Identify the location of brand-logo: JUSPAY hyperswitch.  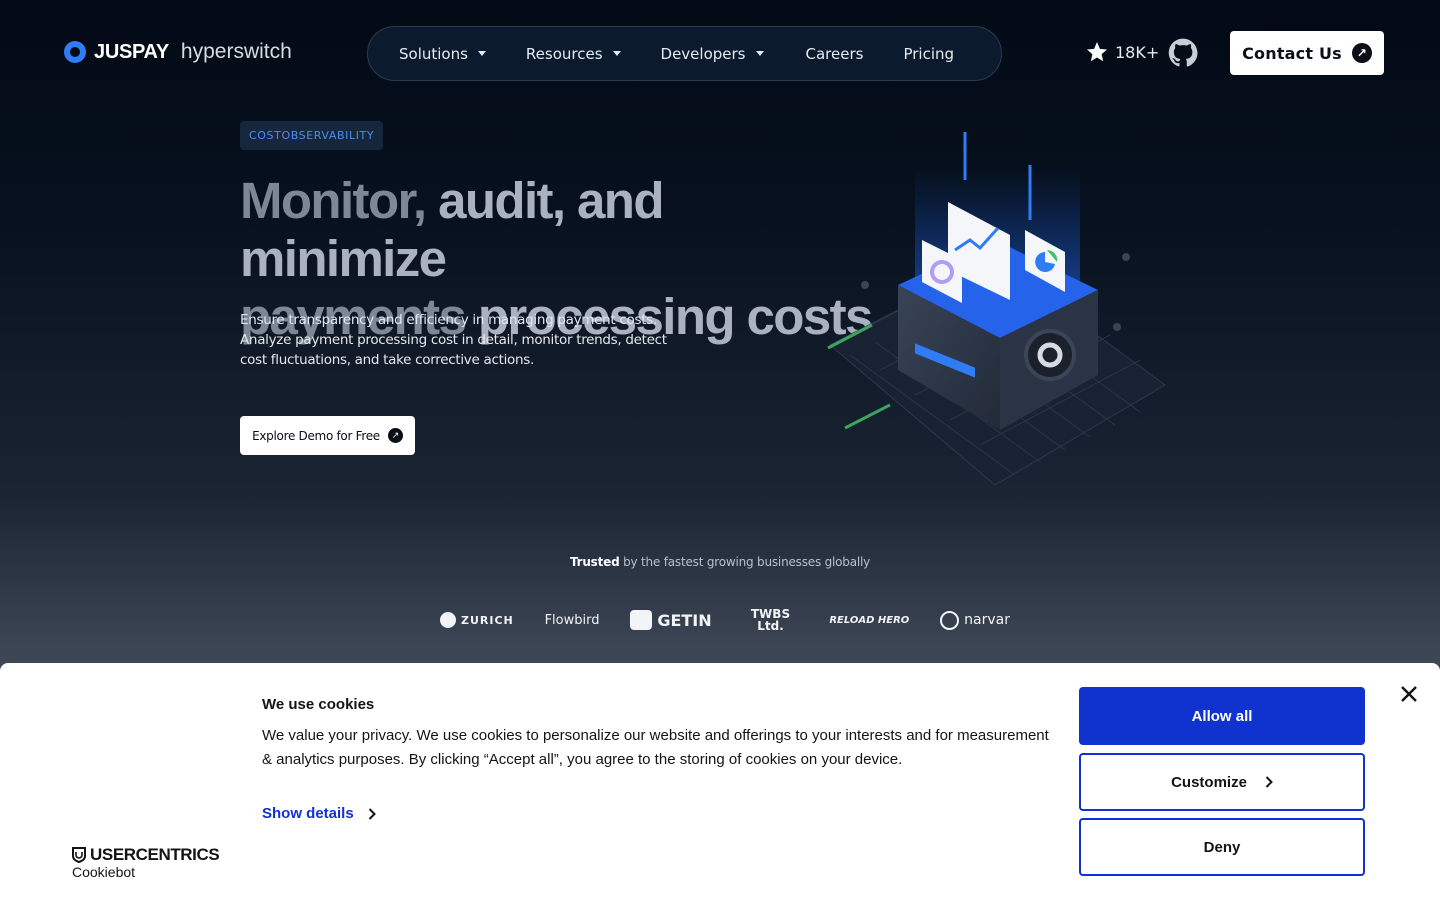
(178, 52).